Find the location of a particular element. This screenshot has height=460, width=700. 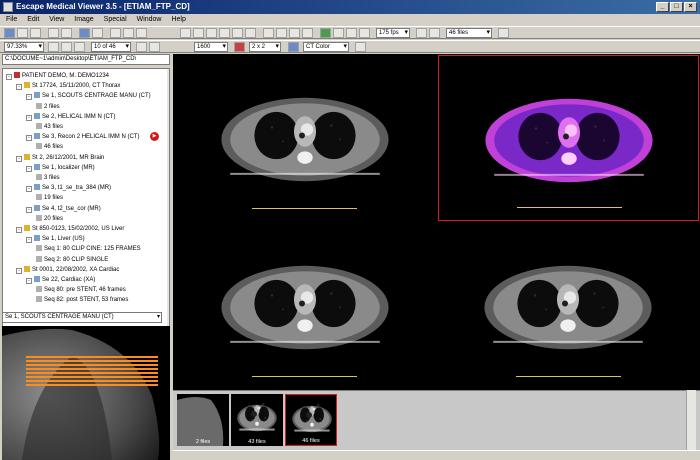

play-icon is located at coordinates (325, 33).